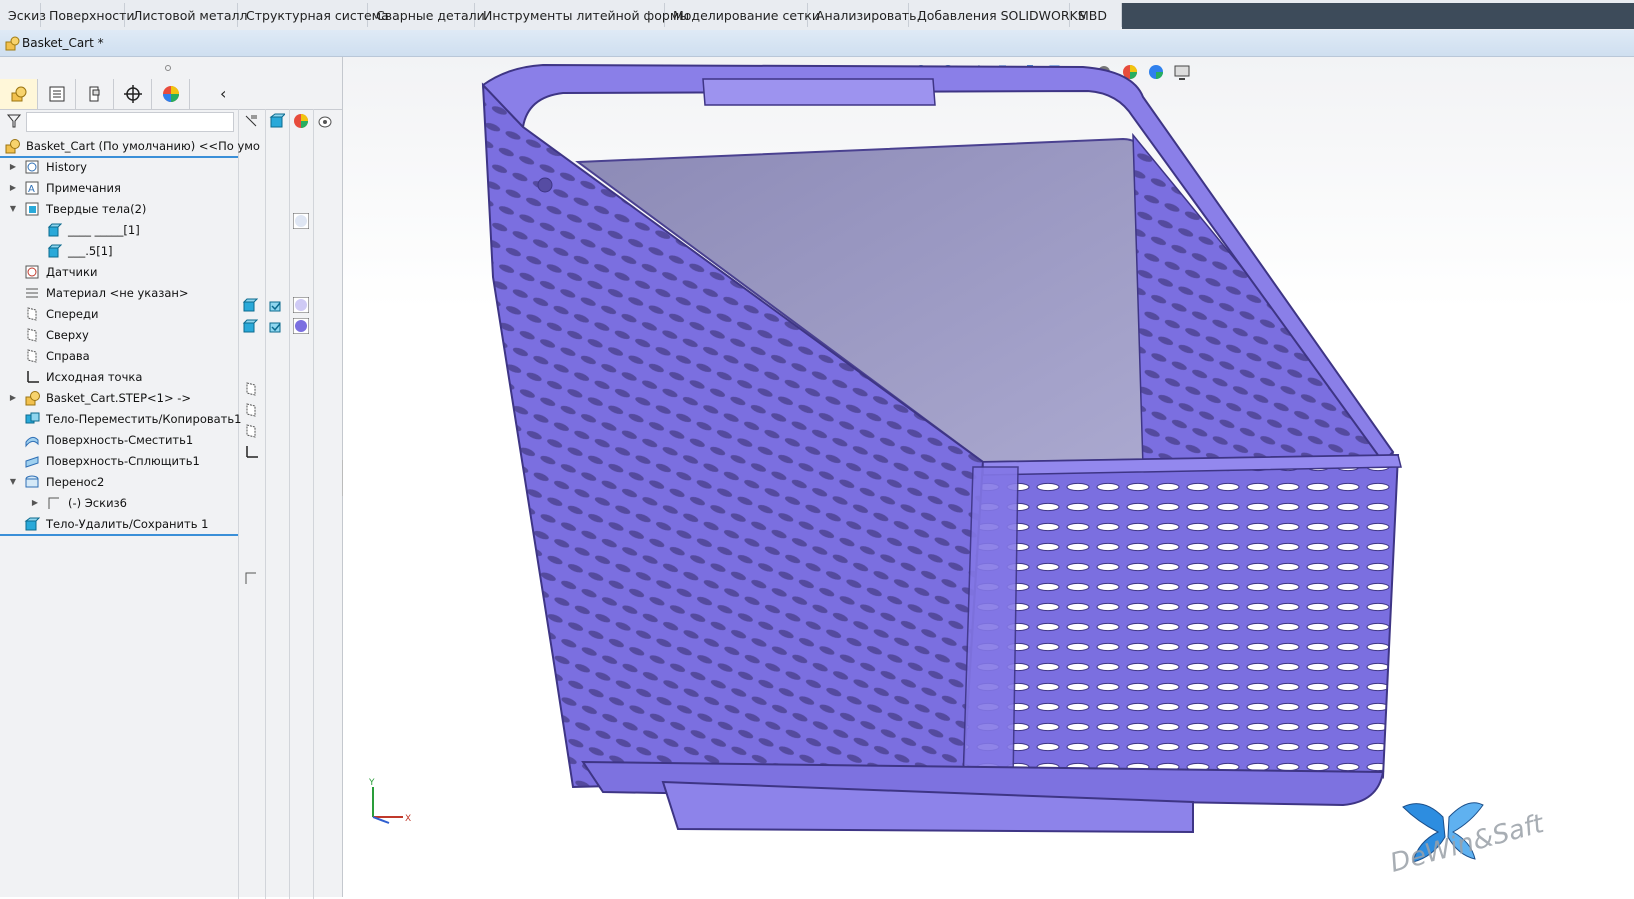 The width and height of the screenshot is (1634, 899). I want to click on tree-item-label: Примечания, so click(83, 187).